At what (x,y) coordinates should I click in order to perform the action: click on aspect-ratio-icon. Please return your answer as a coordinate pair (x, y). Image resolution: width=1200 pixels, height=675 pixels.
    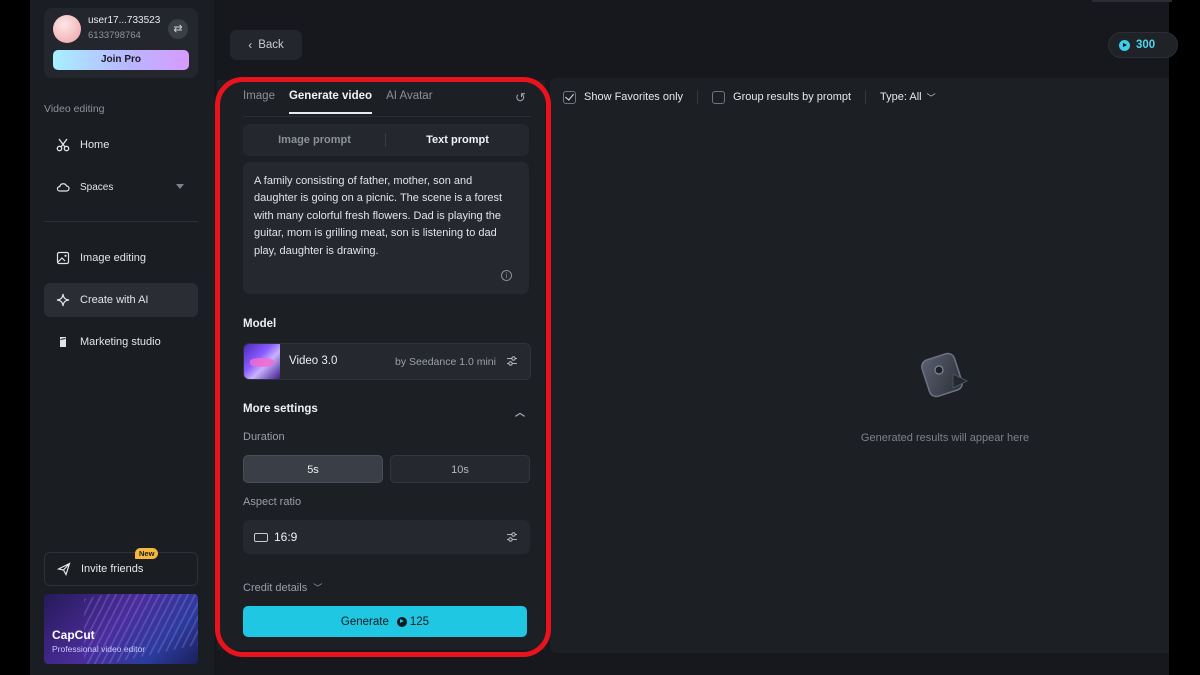
    Looking at the image, I should click on (261, 537).